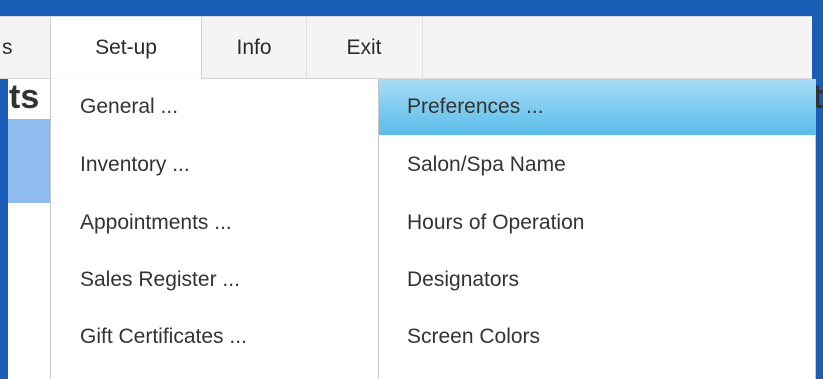 Image resolution: width=823 pixels, height=379 pixels. What do you see at coordinates (597, 165) in the screenshot?
I see `submenu-item-salon-spa-name: Salon/Spa Name` at bounding box center [597, 165].